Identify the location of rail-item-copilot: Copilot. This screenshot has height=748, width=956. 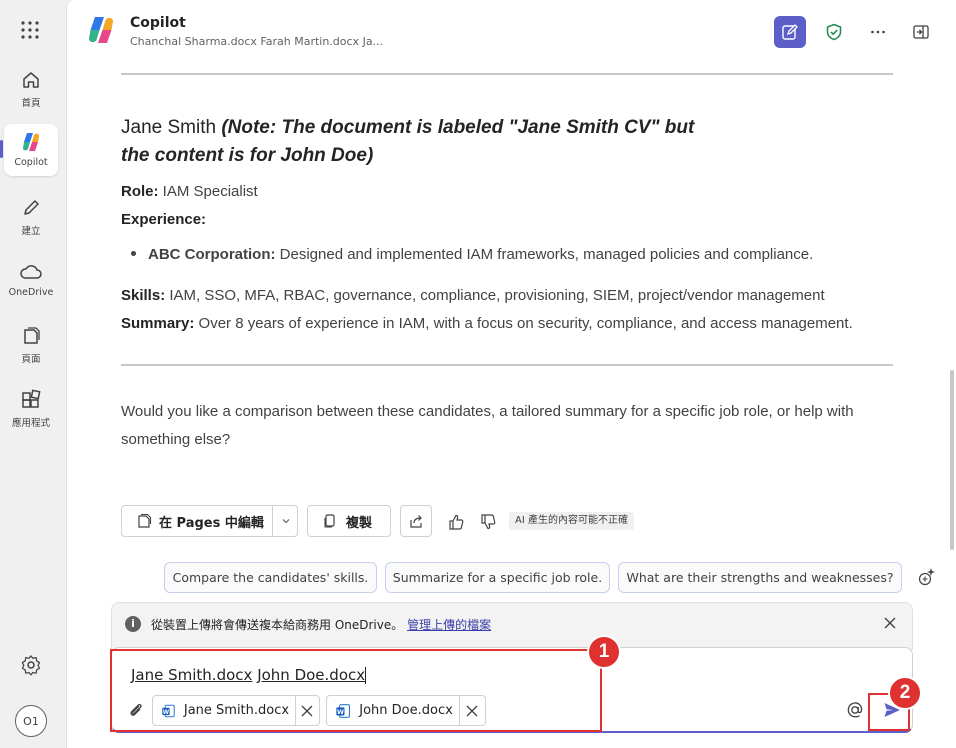
(31, 150).